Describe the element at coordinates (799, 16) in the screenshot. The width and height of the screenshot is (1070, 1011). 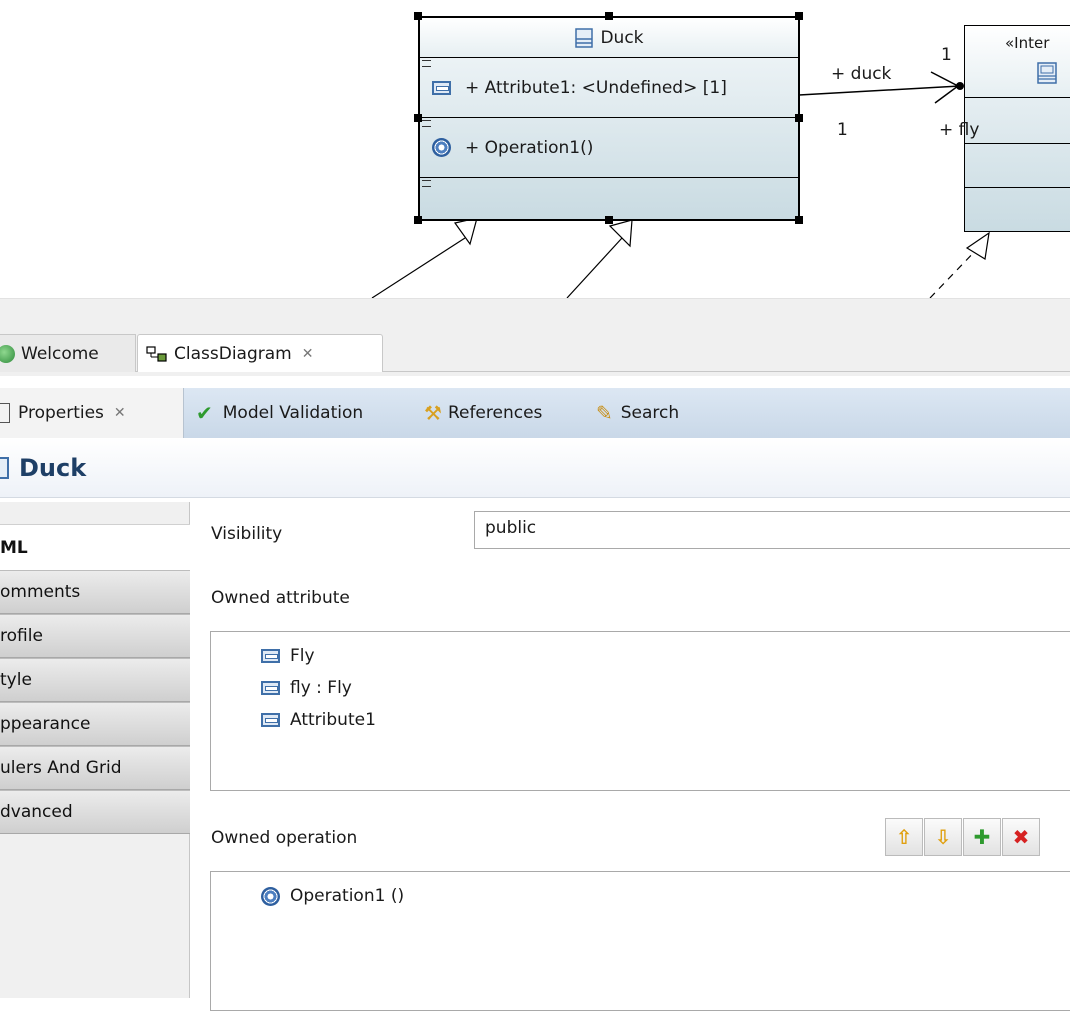
I see `selection-handle-ne` at that location.